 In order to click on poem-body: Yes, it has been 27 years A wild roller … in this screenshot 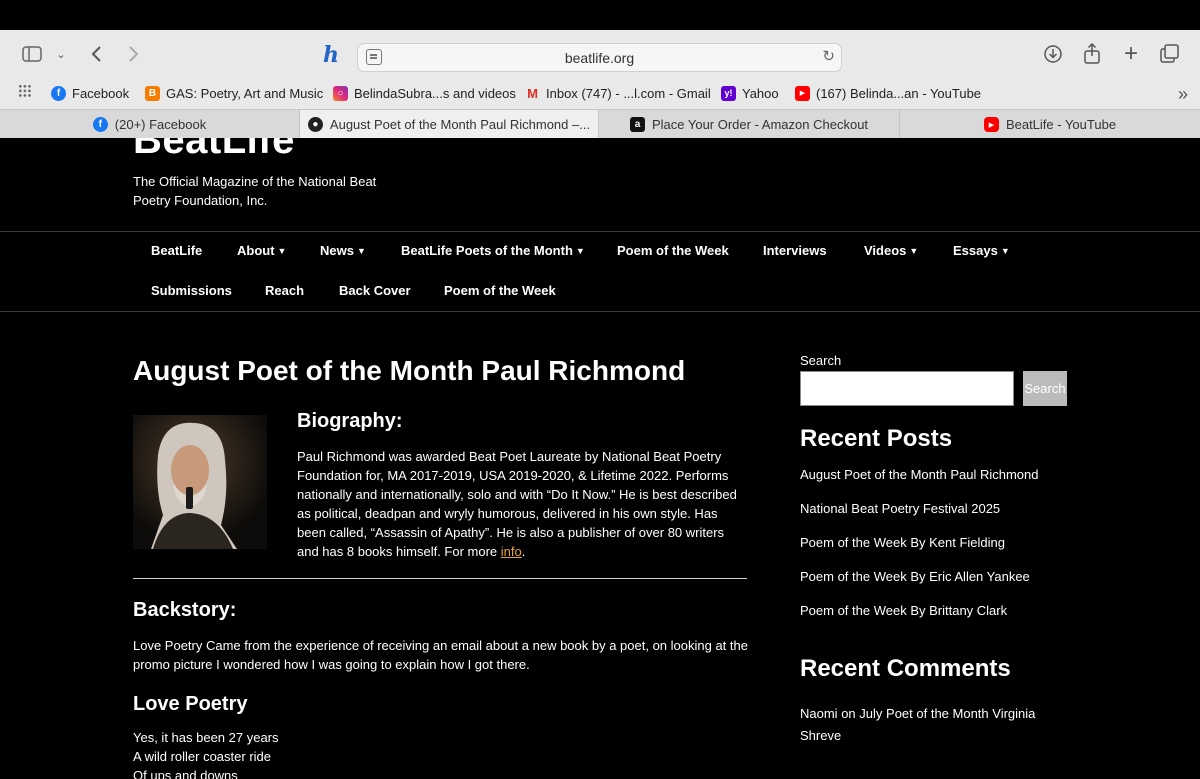, I will do `click(206, 753)`.